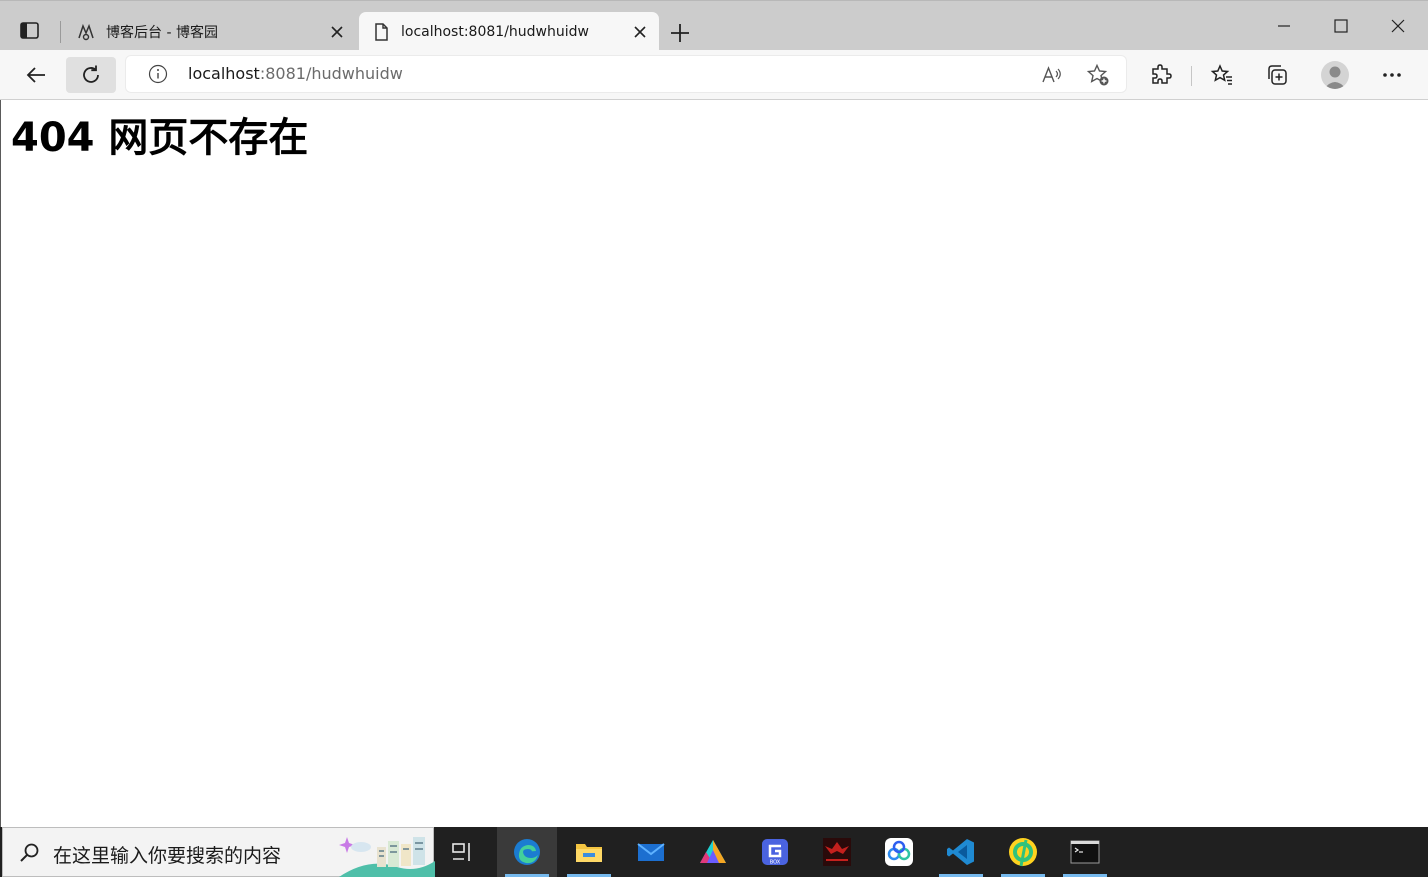 The width and height of the screenshot is (1428, 881). I want to click on tab-actions-icon, so click(30, 31).